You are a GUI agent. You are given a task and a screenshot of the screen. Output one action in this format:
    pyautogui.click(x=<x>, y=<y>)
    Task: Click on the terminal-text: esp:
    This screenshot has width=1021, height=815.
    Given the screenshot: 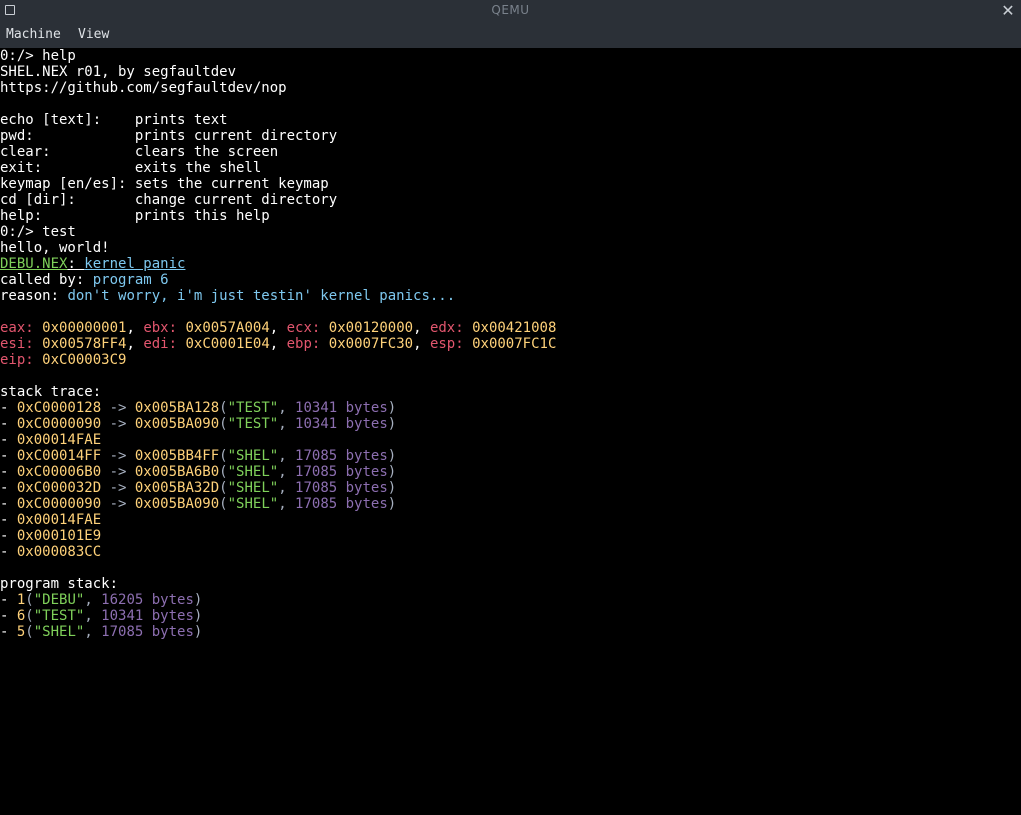 What is the action you would take?
    pyautogui.click(x=451, y=344)
    